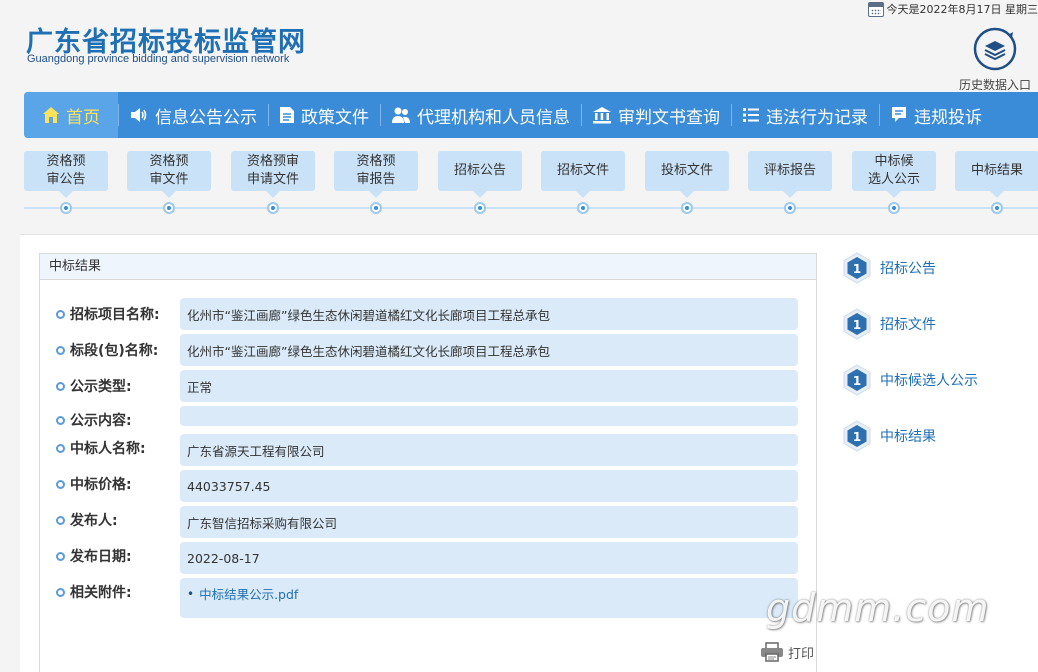  I want to click on nav-item-violations: 违法行为记录, so click(805, 115).